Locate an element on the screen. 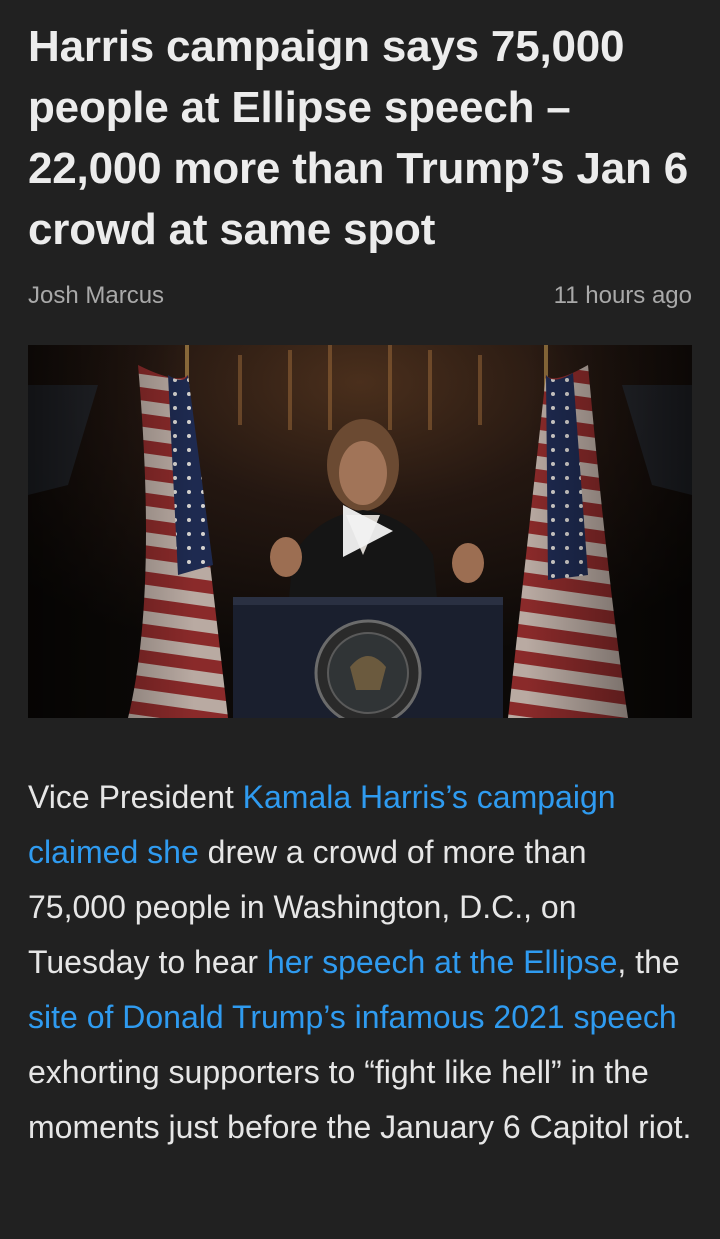 Image resolution: width=720 pixels, height=1239 pixels. article-meta: Josh Marcus 11 hours ago is located at coordinates (360, 296).